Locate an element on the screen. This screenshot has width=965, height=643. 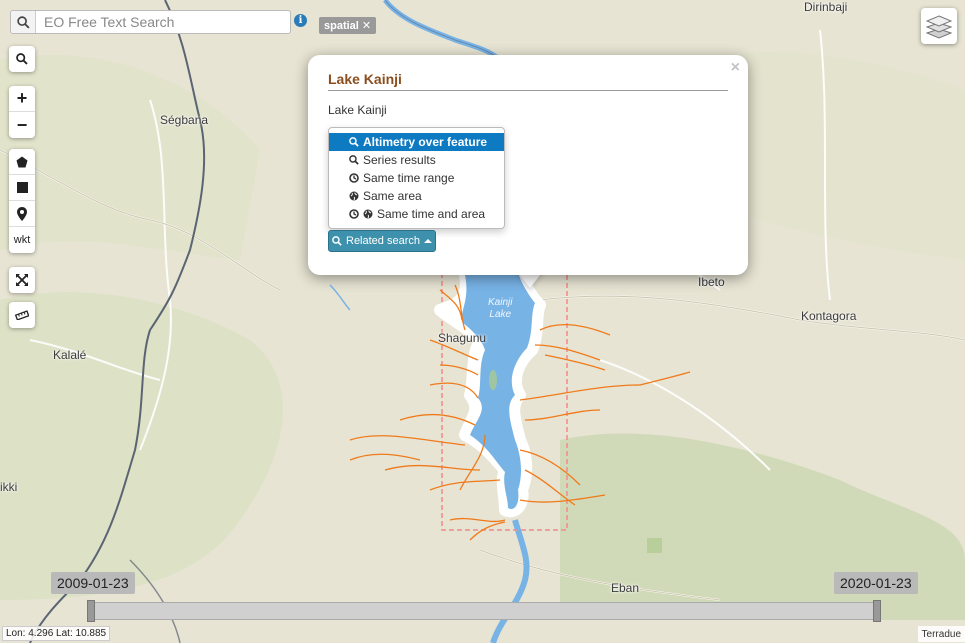
toolbar-zoom: + − is located at coordinates (22, 112).